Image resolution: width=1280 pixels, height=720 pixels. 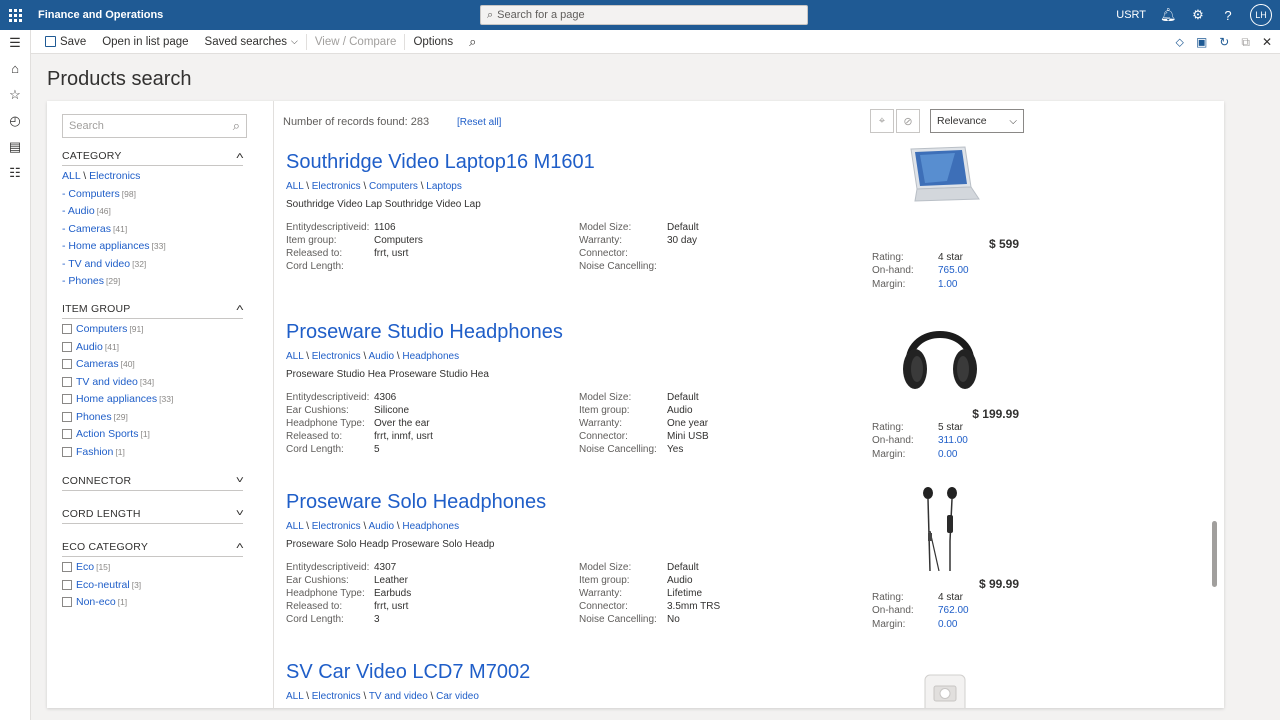 What do you see at coordinates (167, 347) in the screenshot?
I see `item-group-audio: Audio [41]` at bounding box center [167, 347].